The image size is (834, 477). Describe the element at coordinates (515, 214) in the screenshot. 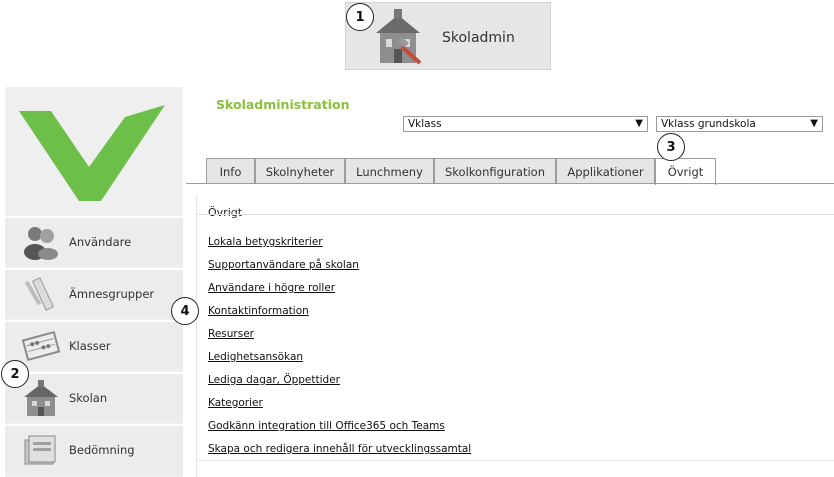

I see `section-divider` at that location.